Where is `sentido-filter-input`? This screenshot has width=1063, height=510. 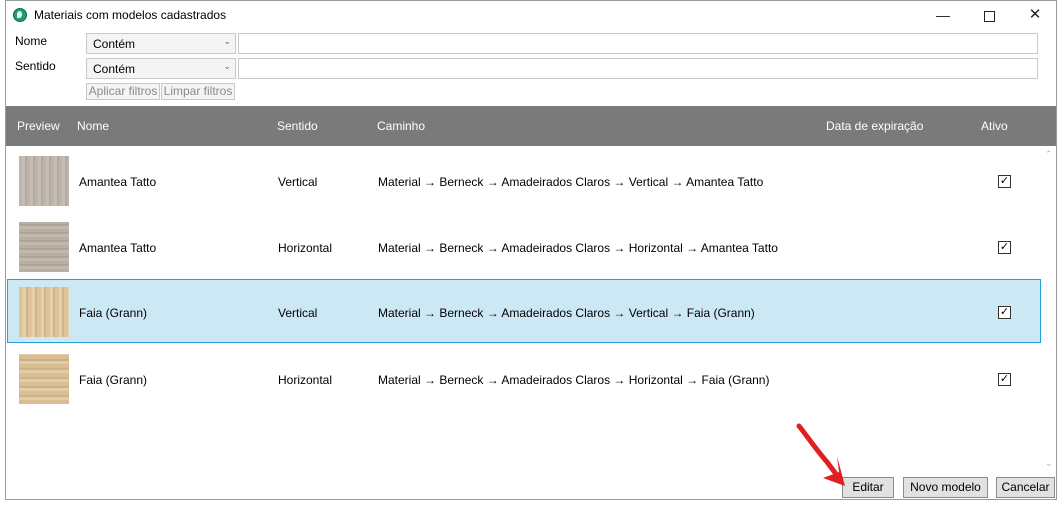 sentido-filter-input is located at coordinates (638, 68).